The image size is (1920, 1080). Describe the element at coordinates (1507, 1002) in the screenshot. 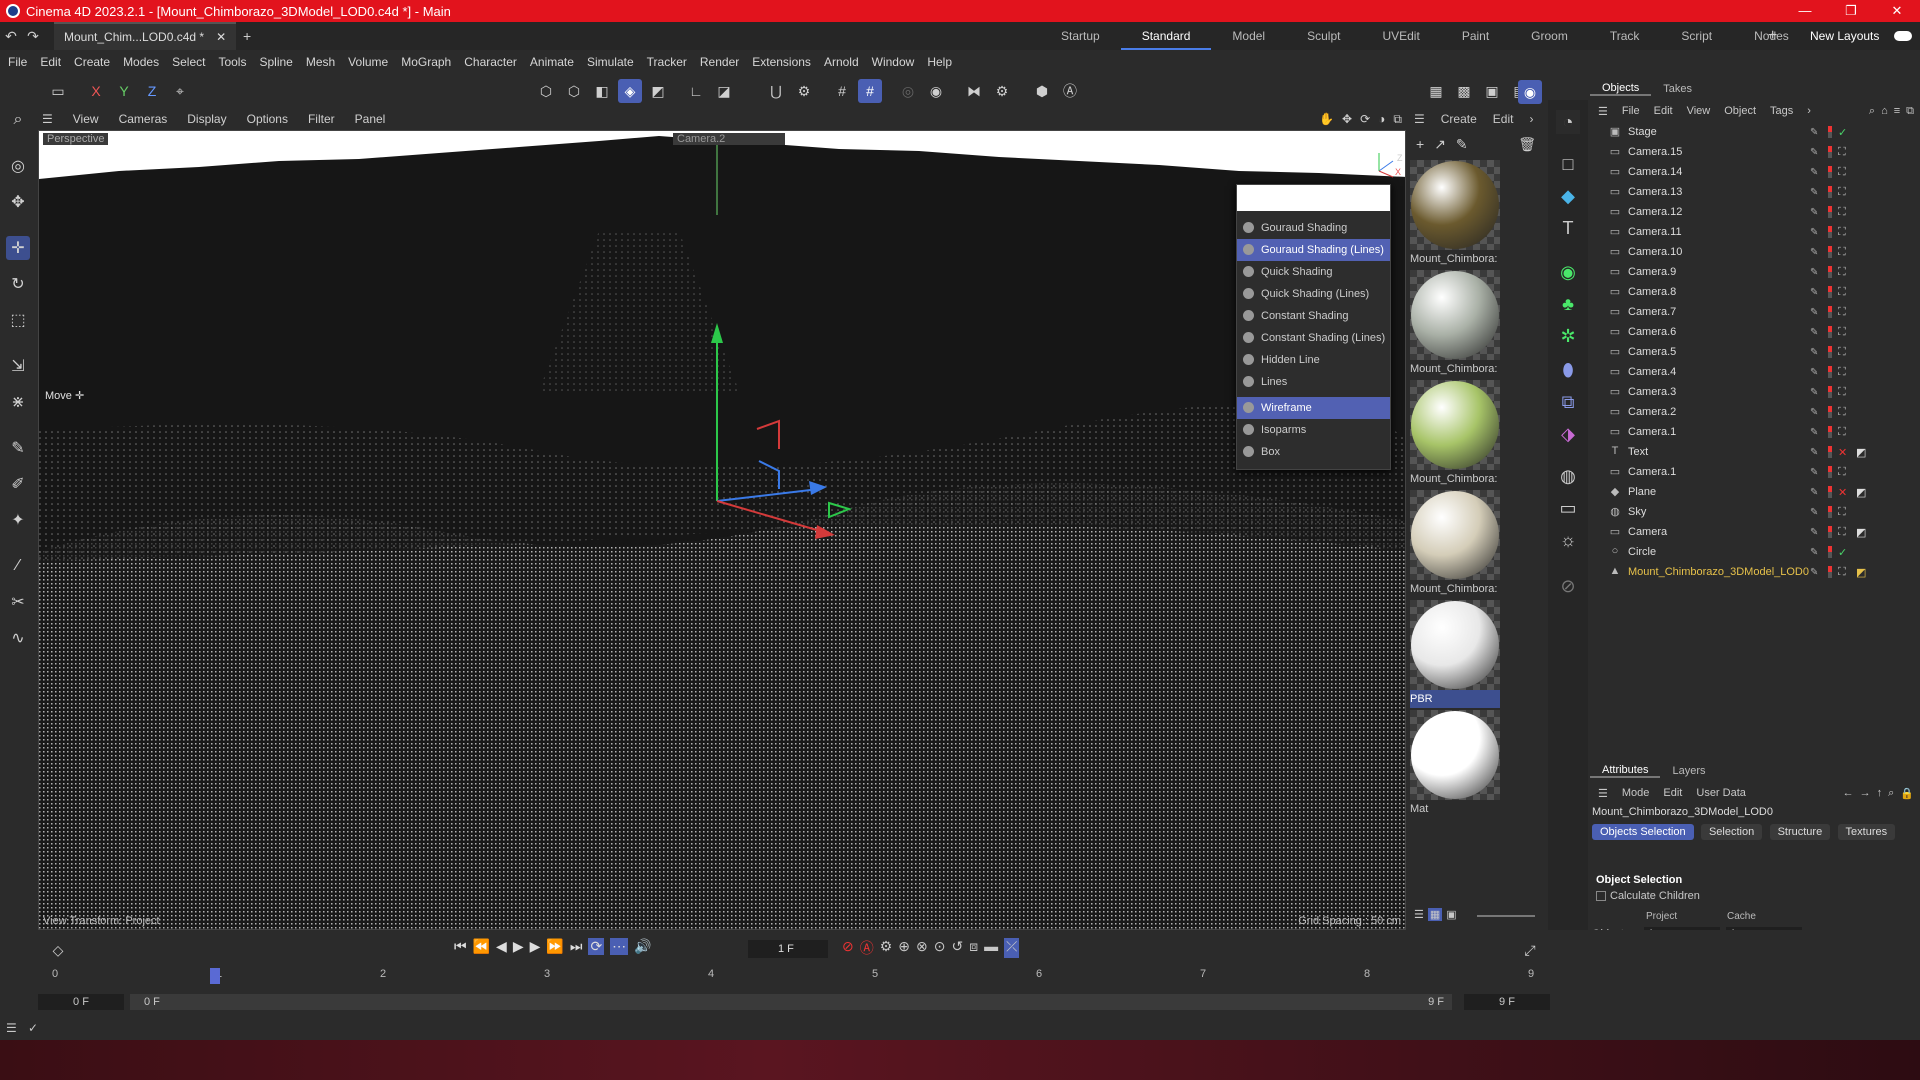

I see `end-frame-field: 9 F` at that location.